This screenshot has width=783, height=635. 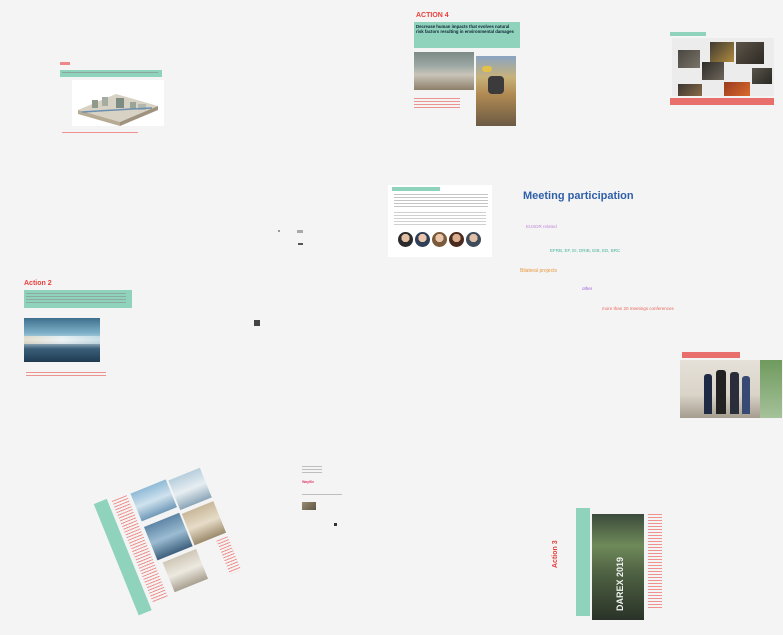 I want to click on doc-header-bar, so click(x=416, y=189).